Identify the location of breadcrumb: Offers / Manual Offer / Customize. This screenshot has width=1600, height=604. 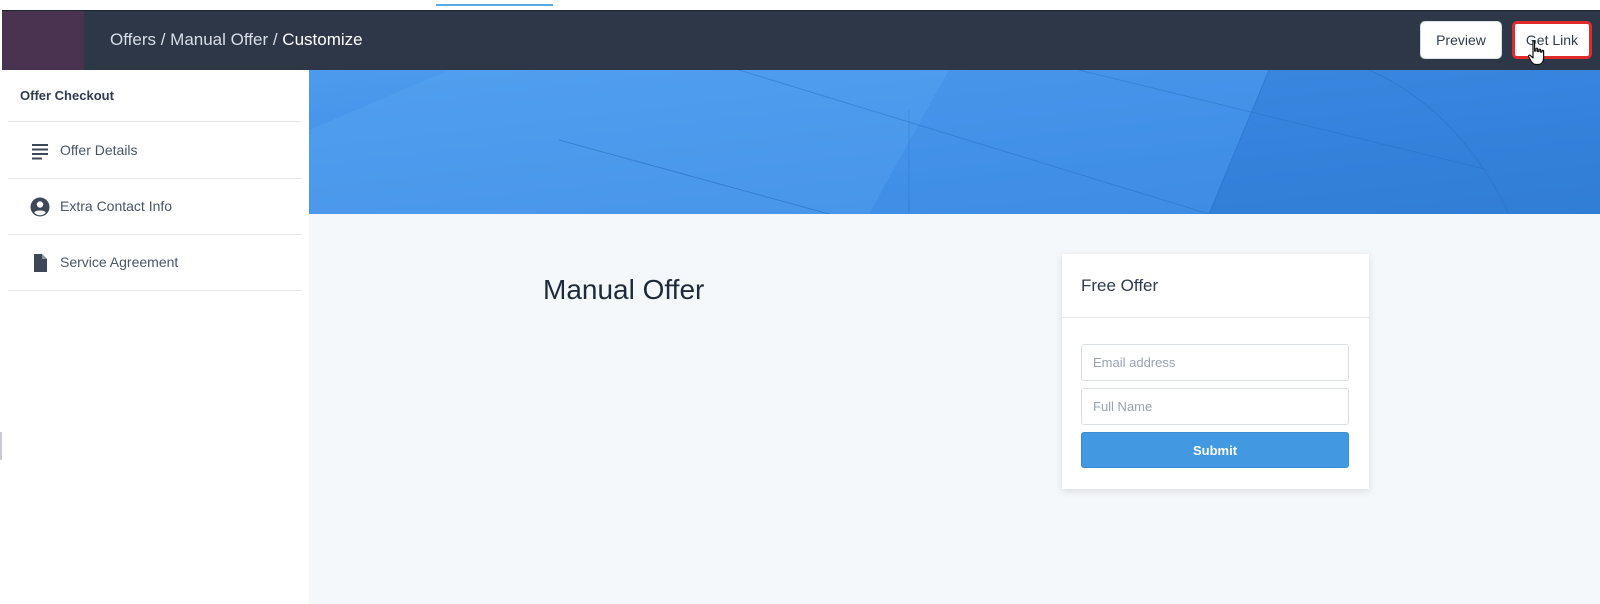
(236, 40).